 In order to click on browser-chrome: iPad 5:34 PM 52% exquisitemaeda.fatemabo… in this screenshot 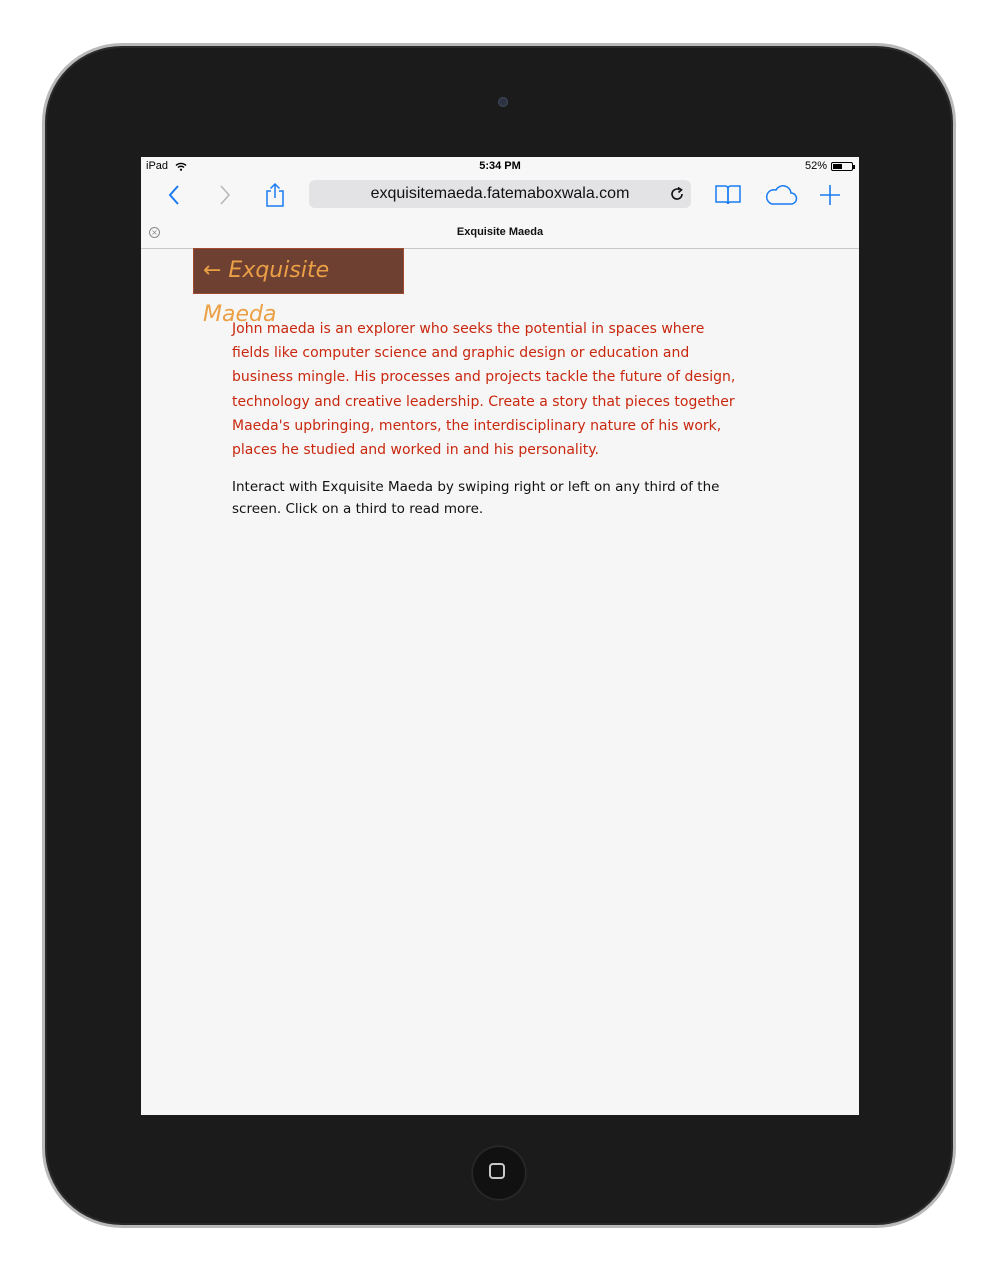, I will do `click(500, 203)`.